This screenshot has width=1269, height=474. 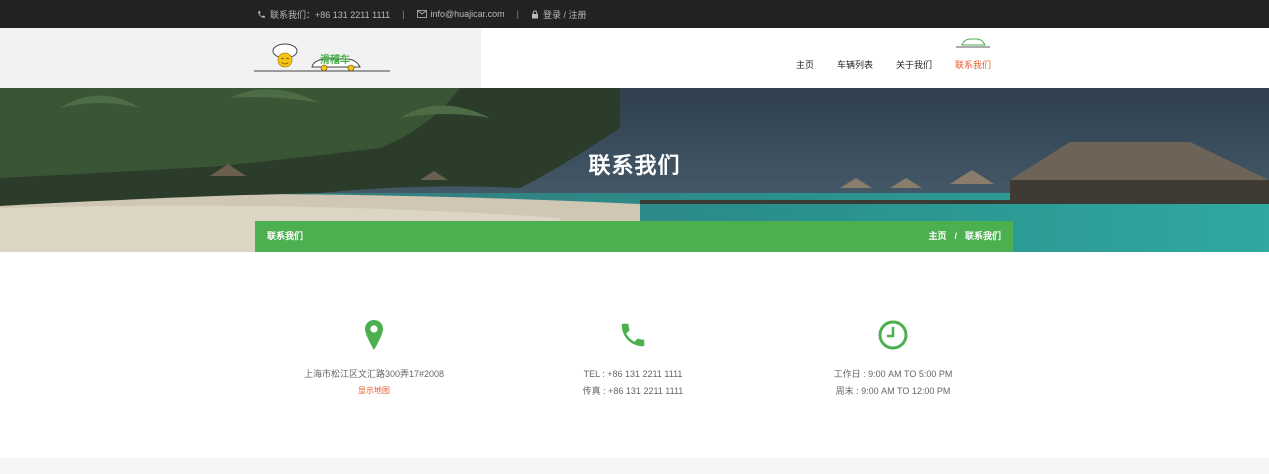 I want to click on email-contact: info@huajicar.com, so click(x=460, y=14).